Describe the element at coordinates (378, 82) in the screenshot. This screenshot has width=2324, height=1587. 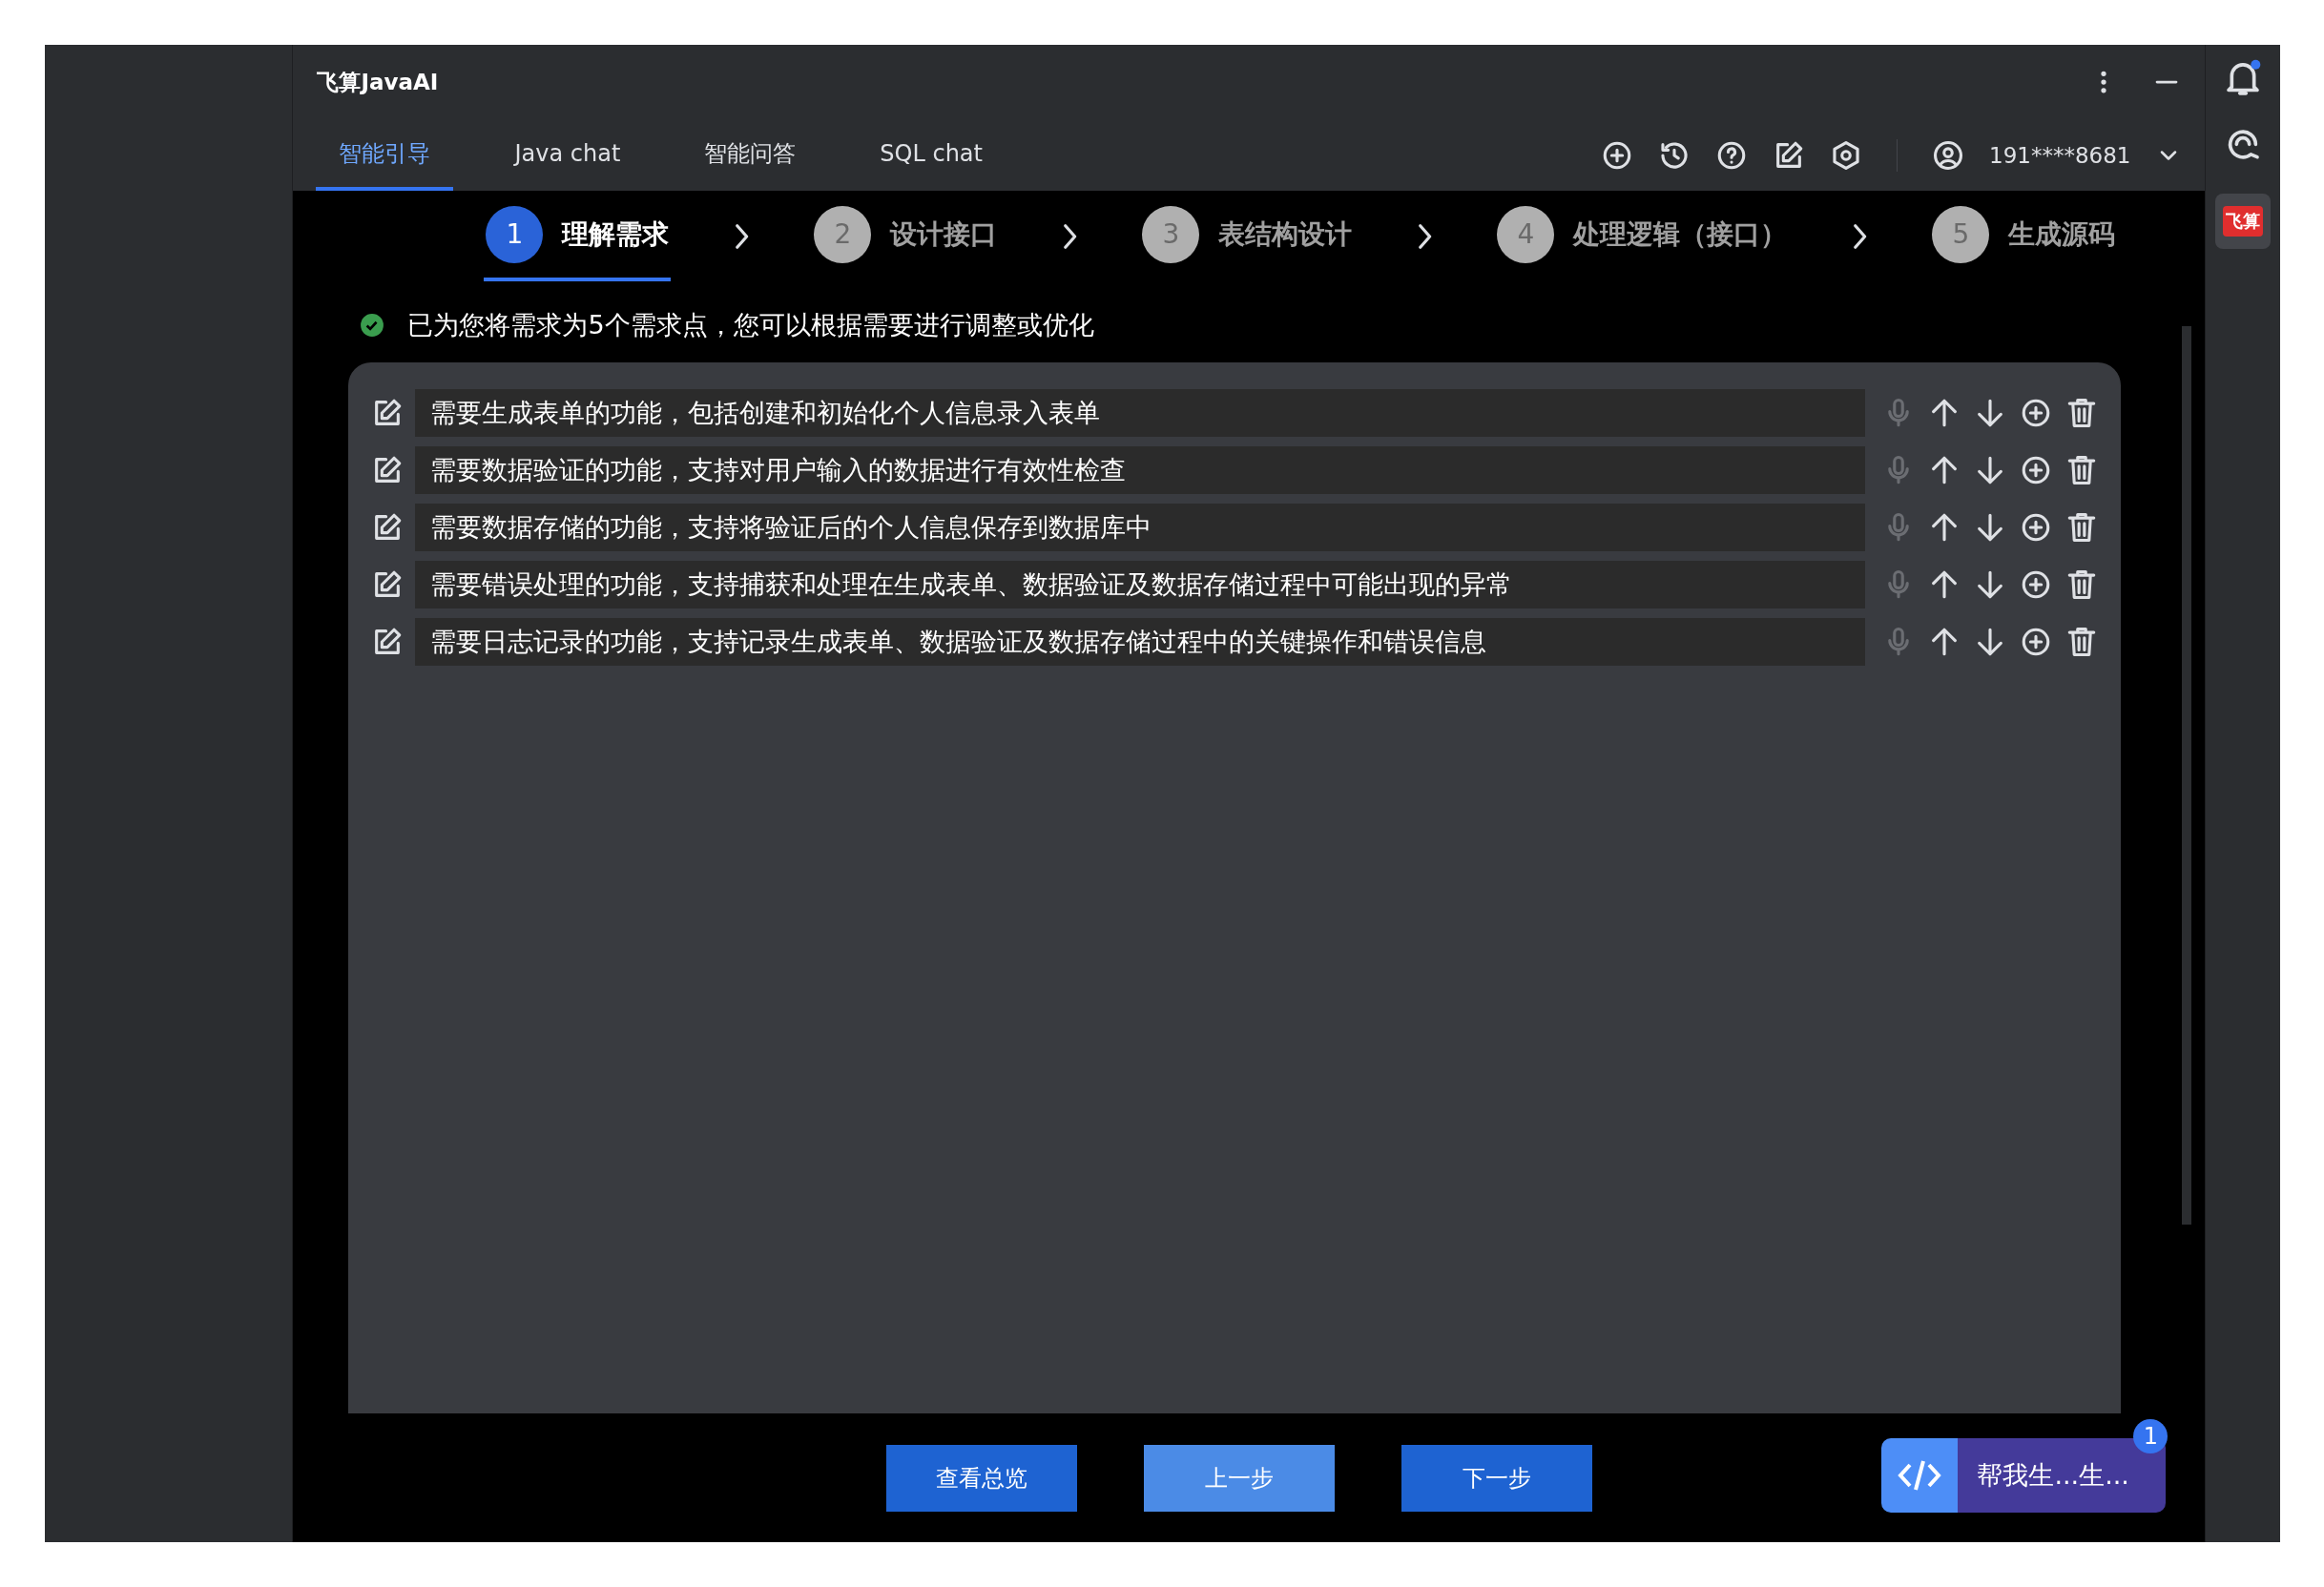
I see `window-title: 飞算JavaAI` at that location.